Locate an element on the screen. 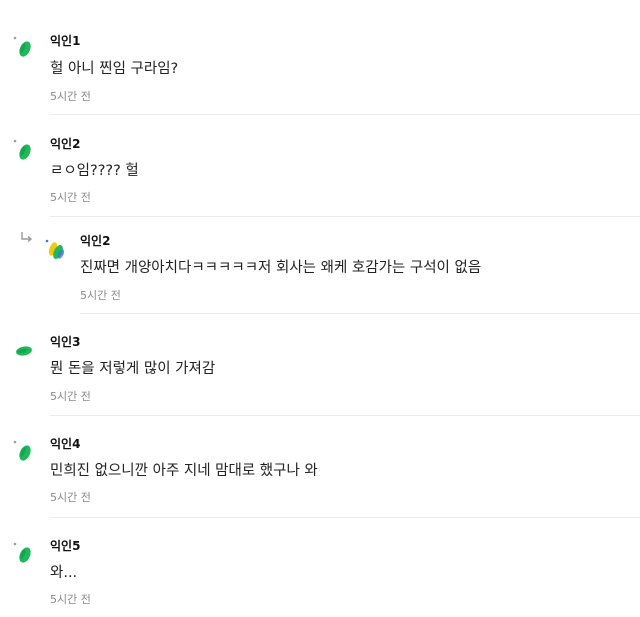 This screenshot has width=640, height=617. comment-text: 뭔 돈을 저렇게 많이 가져감 is located at coordinates (133, 369).